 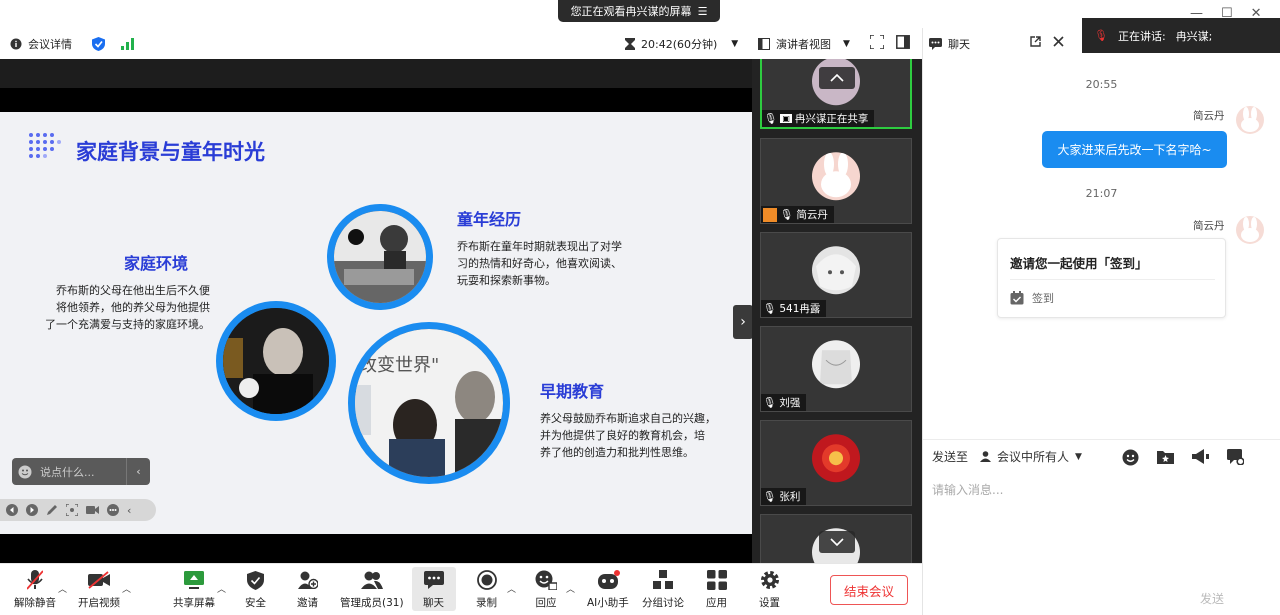 I want to click on overlay-chat-input: 说点什么... ‹, so click(x=81, y=471).